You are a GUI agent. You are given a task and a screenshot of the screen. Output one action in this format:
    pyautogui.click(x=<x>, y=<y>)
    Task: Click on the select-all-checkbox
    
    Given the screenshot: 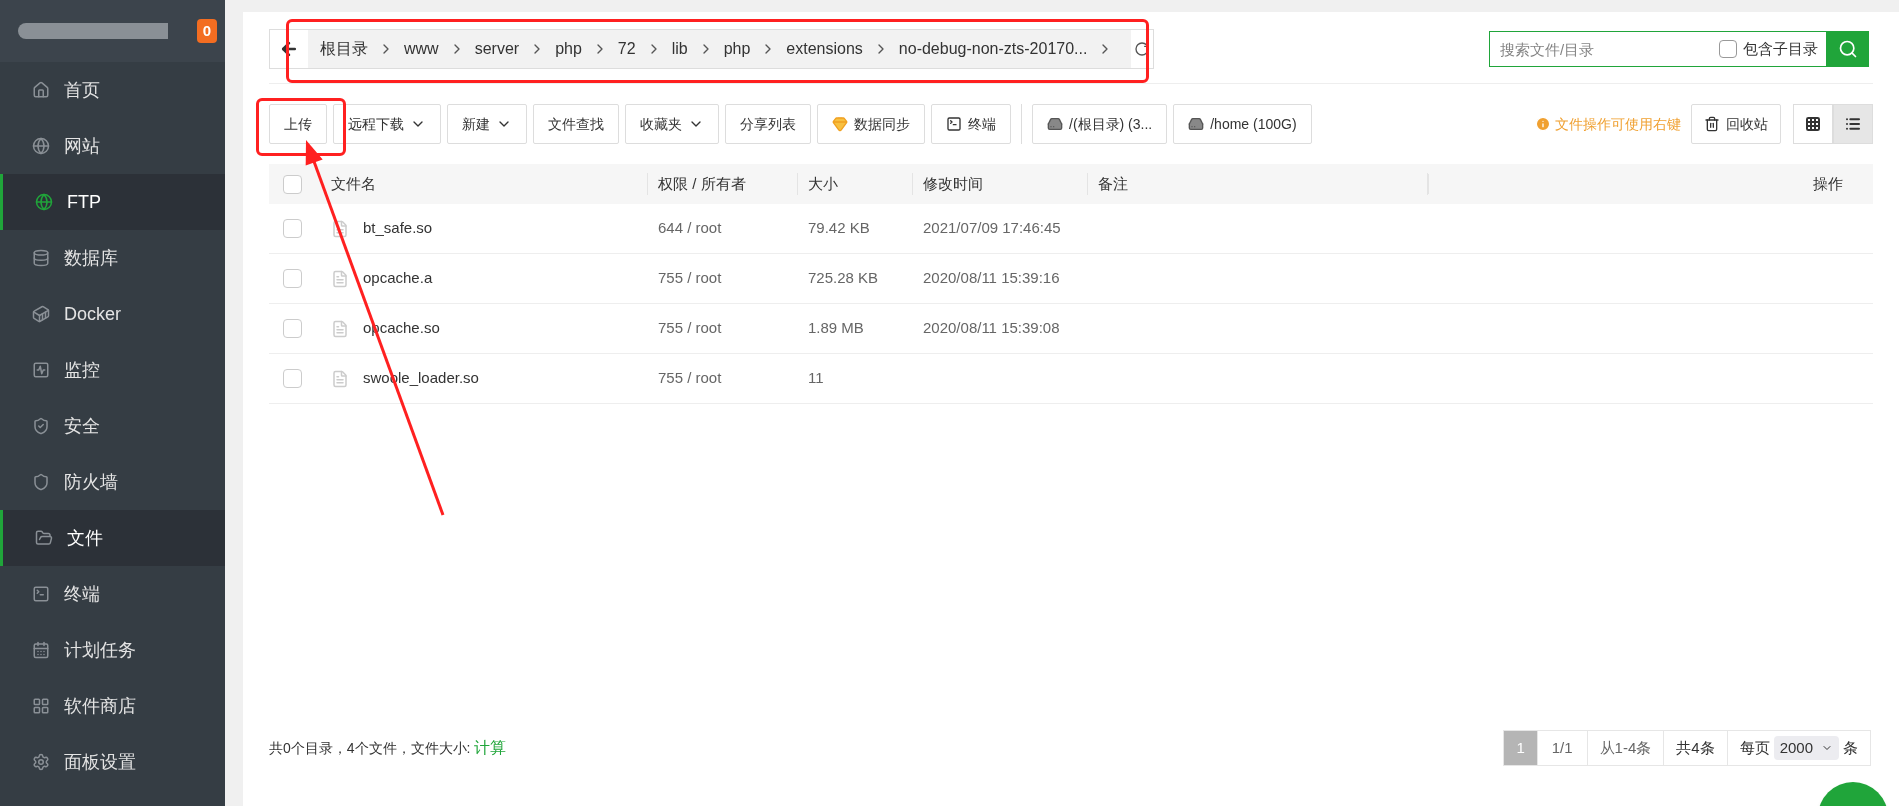 What is the action you would take?
    pyautogui.click(x=292, y=184)
    